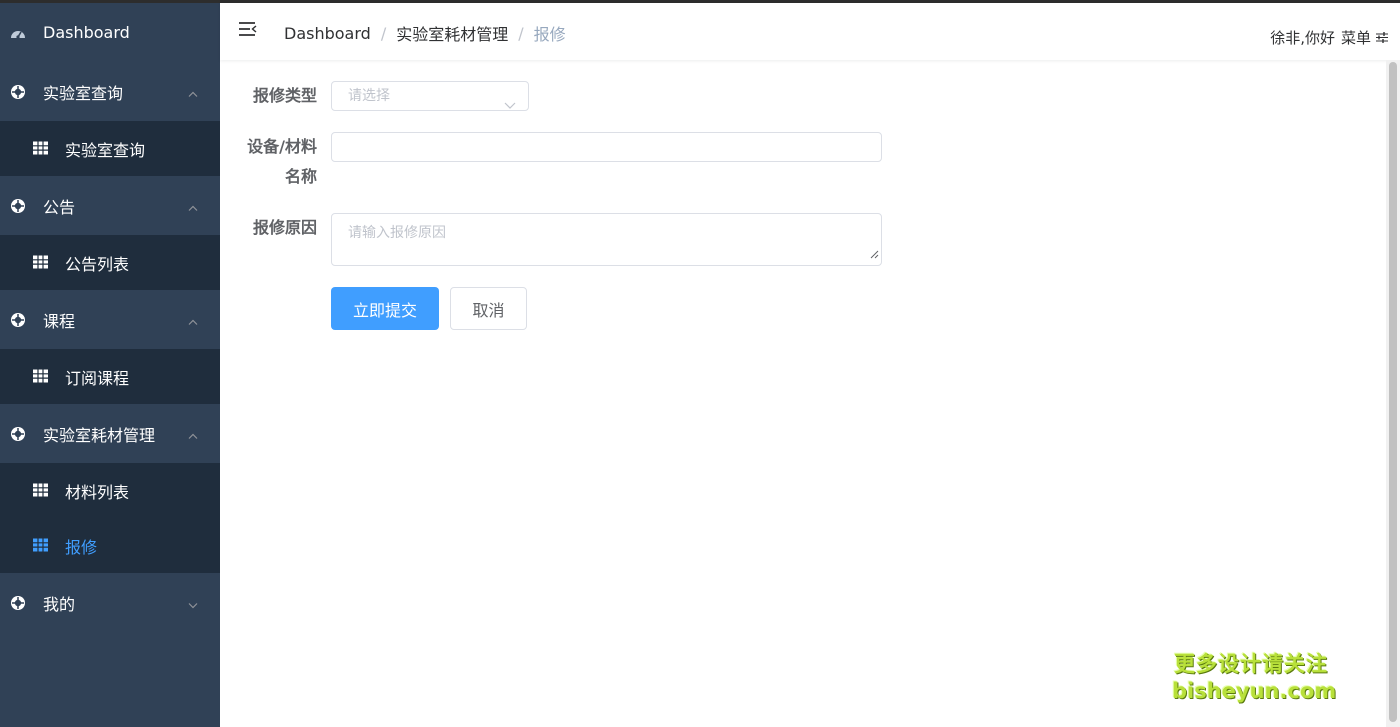 Image resolution: width=1400 pixels, height=727 pixels. I want to click on sidebar-group-notice: 公告, so click(110, 205).